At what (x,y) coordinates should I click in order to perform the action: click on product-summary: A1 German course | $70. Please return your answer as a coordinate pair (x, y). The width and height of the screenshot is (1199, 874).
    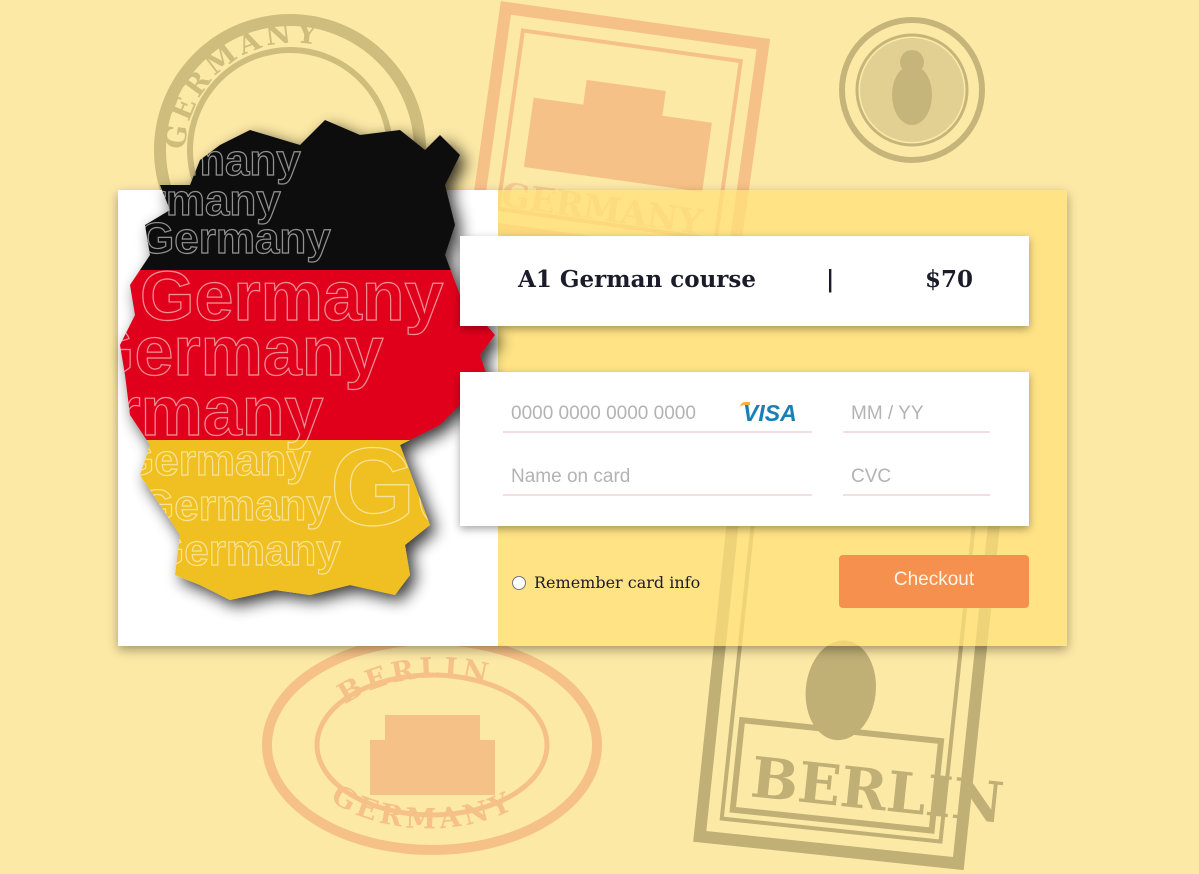
    Looking at the image, I should click on (744, 281).